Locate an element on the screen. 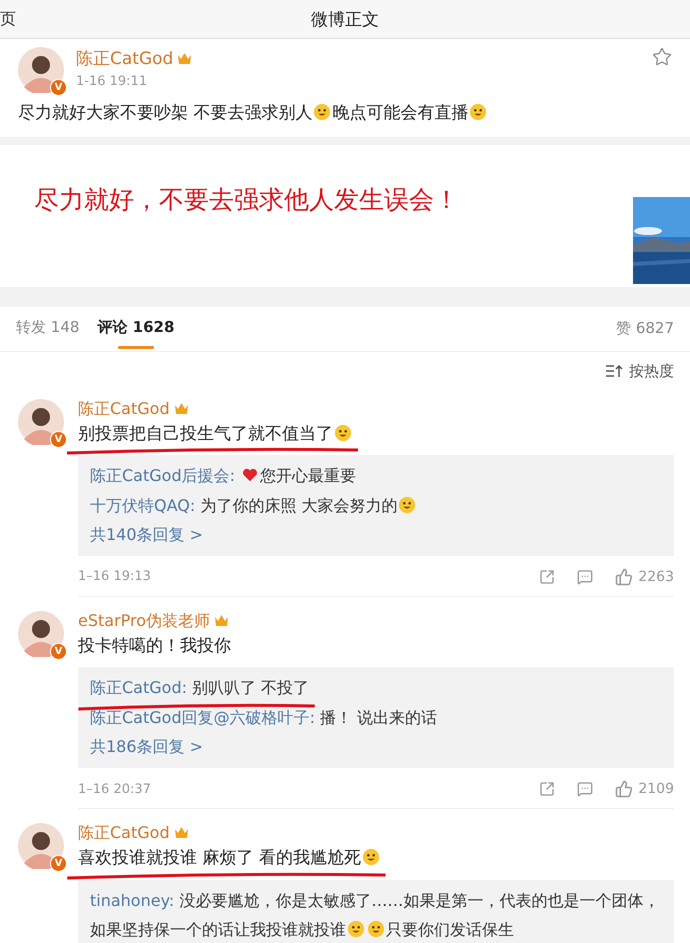  comment-text: 喜欢投谁就投谁 麻烦了 看的我尴尬死 is located at coordinates (229, 858).